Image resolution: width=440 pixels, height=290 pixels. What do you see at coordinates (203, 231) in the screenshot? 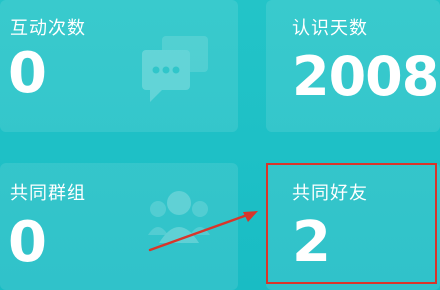
I see `annotation-arrow` at bounding box center [203, 231].